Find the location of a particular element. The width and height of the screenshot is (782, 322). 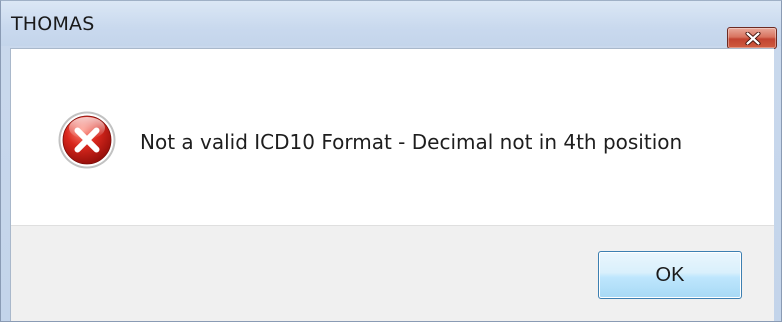

close-button is located at coordinates (752, 38).